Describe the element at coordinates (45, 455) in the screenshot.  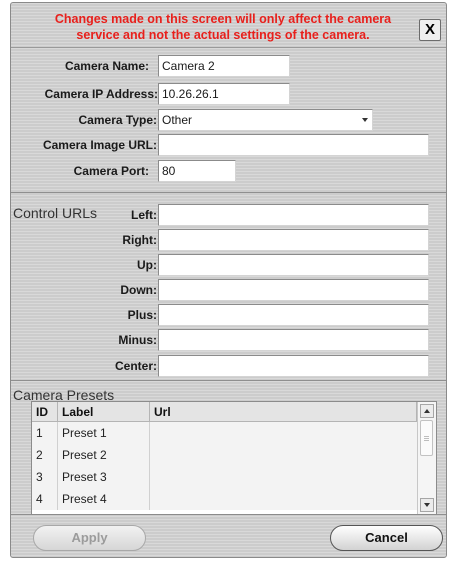
I see `preset-id: 2` at that location.